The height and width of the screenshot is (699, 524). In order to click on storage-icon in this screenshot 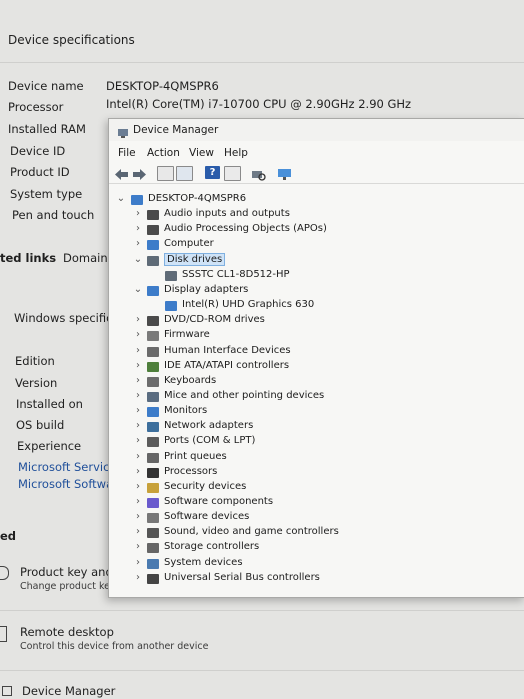, I will do `click(153, 548)`.